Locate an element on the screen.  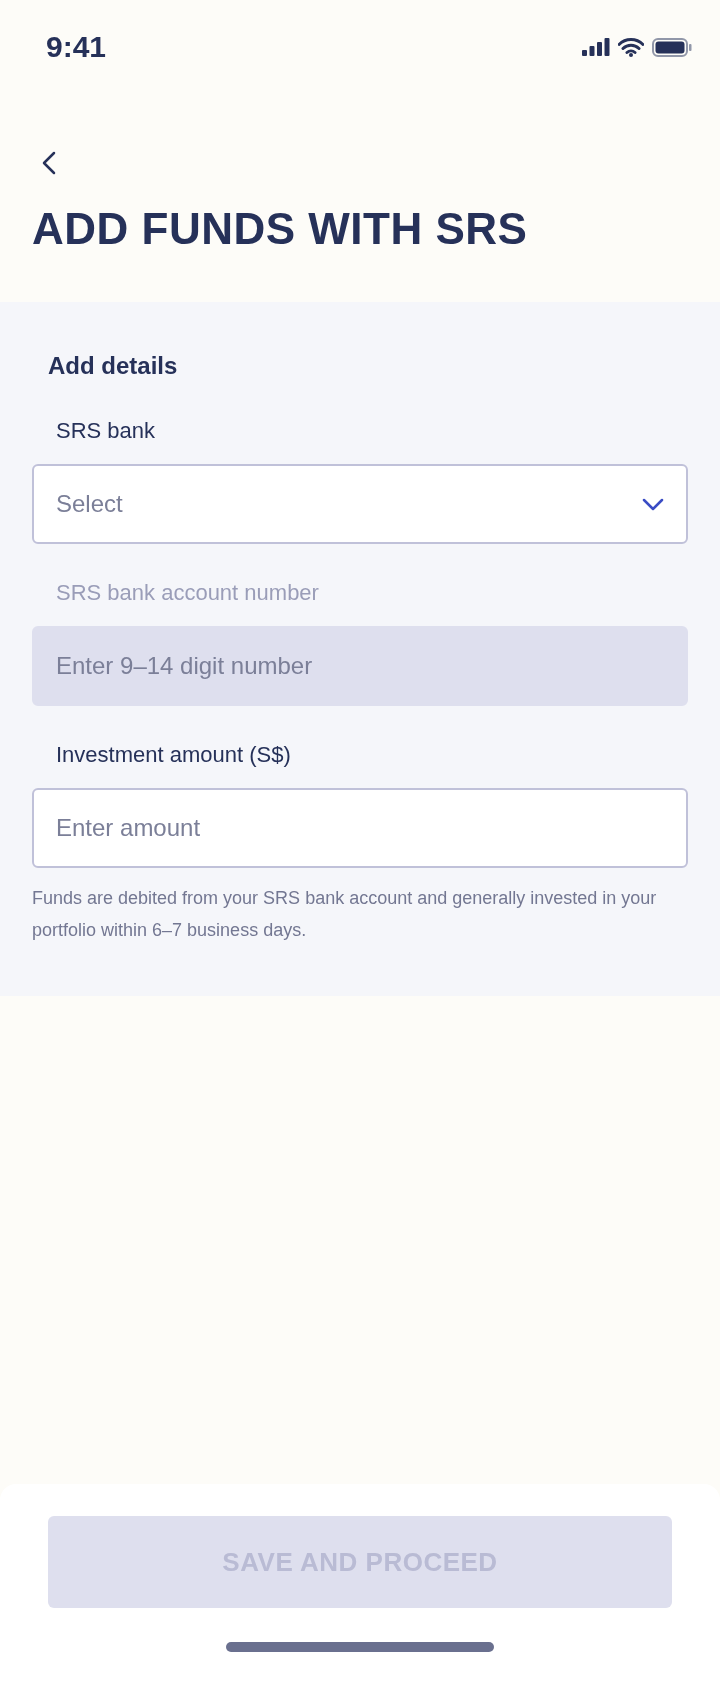
wifi-icon is located at coordinates (631, 47).